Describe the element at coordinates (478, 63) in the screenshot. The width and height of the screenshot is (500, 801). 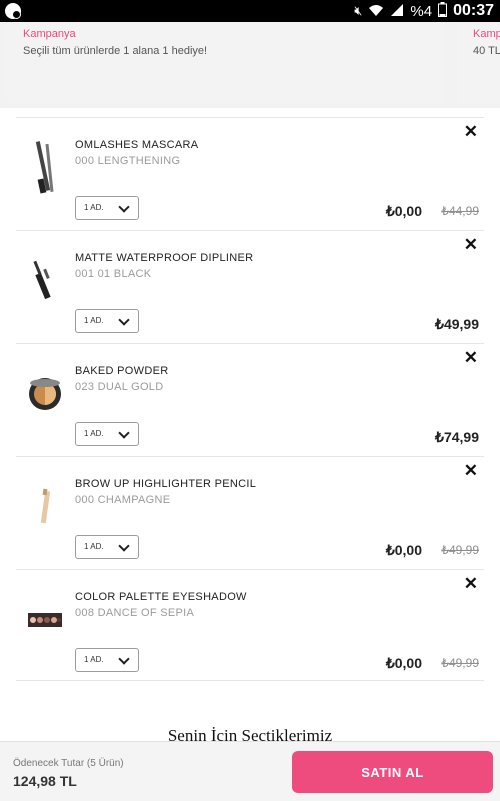
I see `campaign-card: Kampanya 40 TL` at that location.